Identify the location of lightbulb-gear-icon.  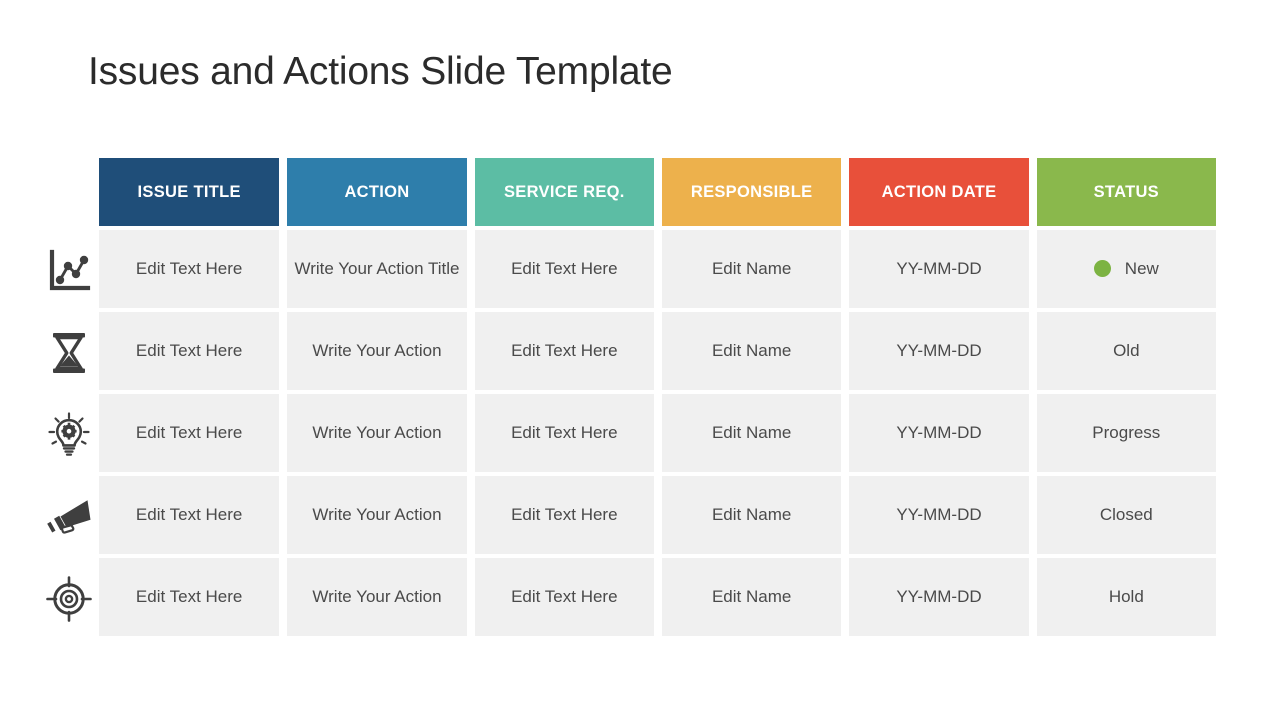
(69, 435).